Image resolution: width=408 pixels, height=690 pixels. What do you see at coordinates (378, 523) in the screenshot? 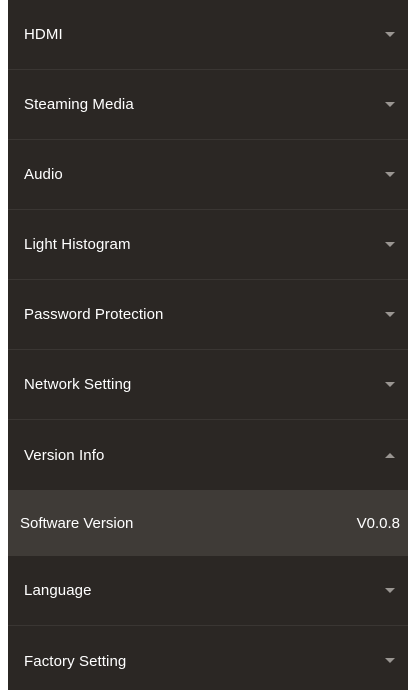
I see `software-version-value: V0.0.8` at bounding box center [378, 523].